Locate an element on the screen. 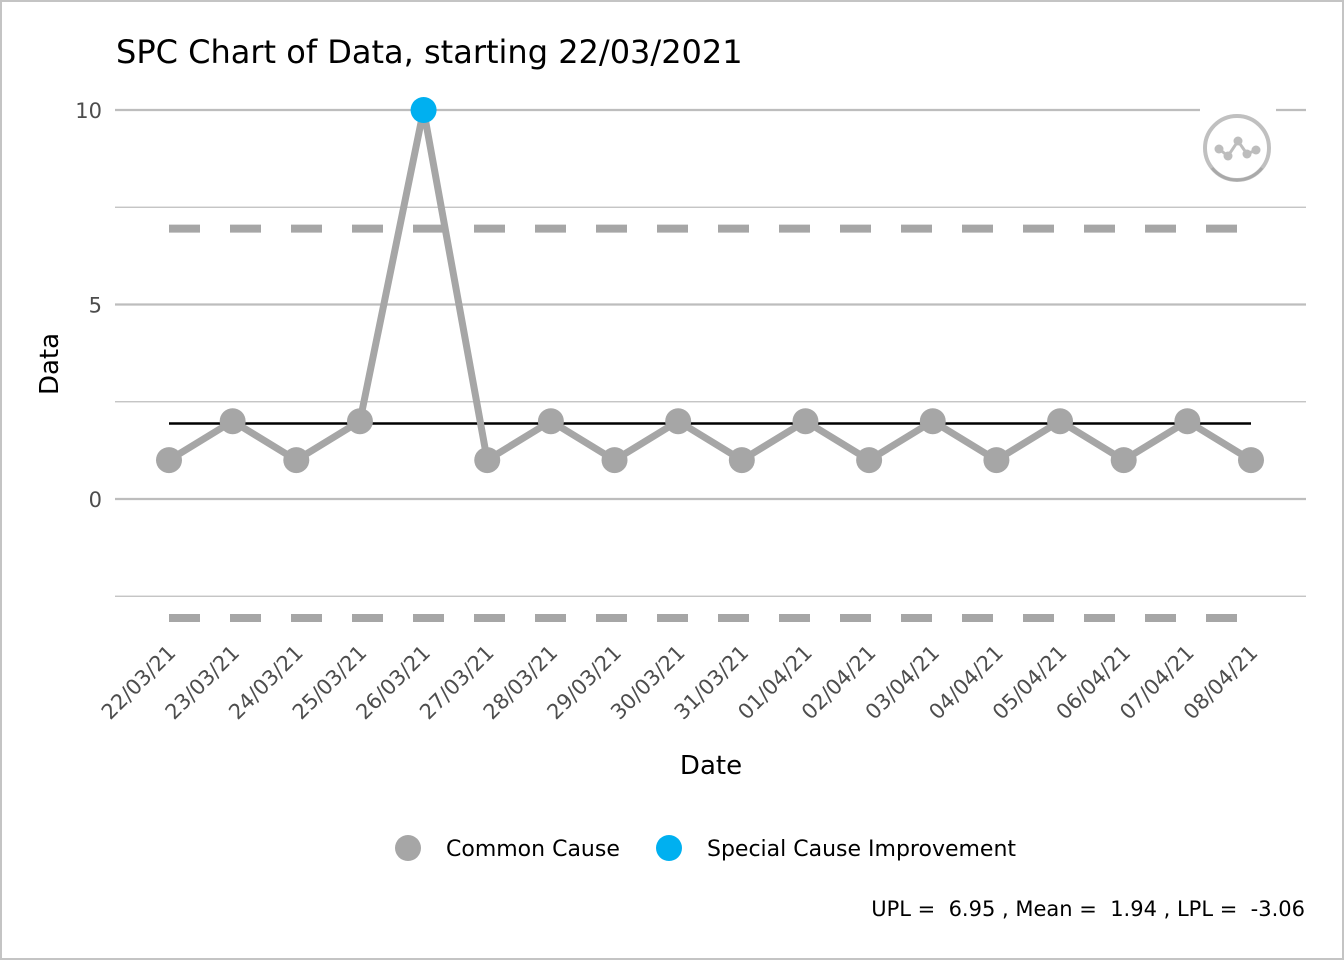 The width and height of the screenshot is (1344, 960). y-tick-label: 5 is located at coordinates (95, 306).